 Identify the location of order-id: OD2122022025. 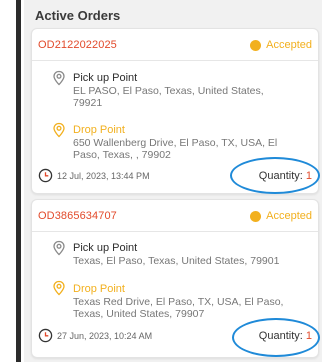
(77, 45).